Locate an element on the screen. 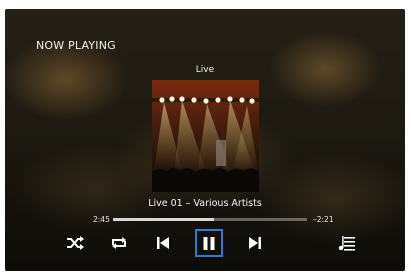 The image size is (411, 277). progress-bar is located at coordinates (210, 219).